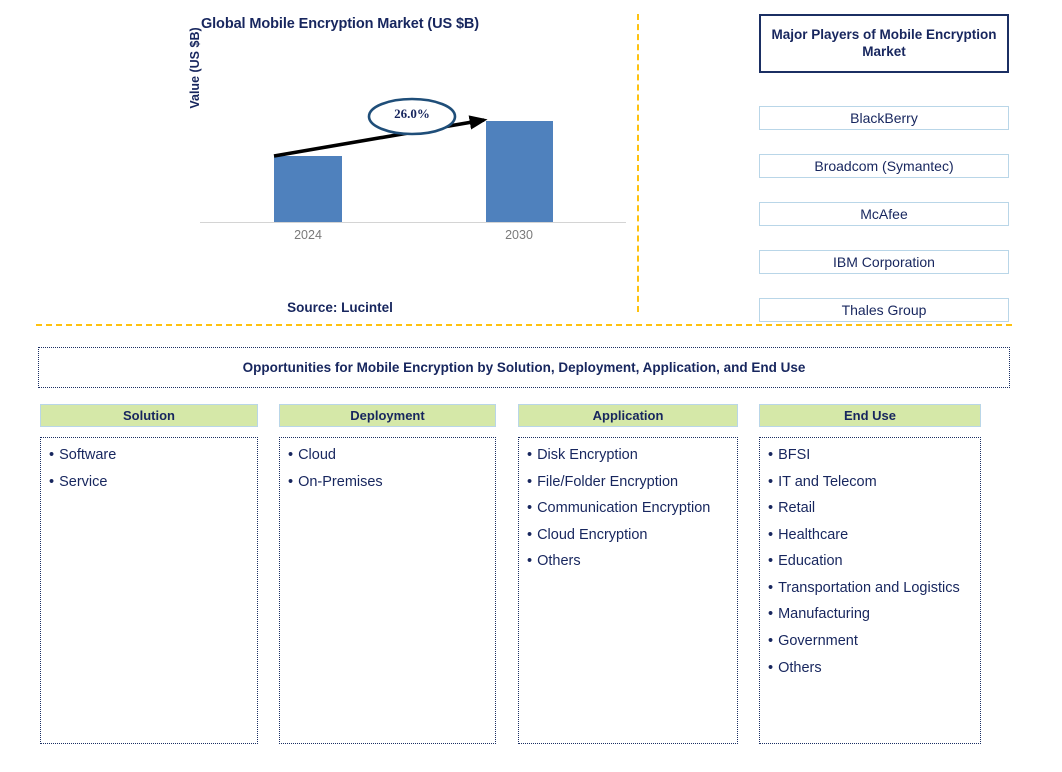 Image resolution: width=1062 pixels, height=772 pixels. What do you see at coordinates (884, 214) in the screenshot?
I see `player-item-mcafee: McAfee` at bounding box center [884, 214].